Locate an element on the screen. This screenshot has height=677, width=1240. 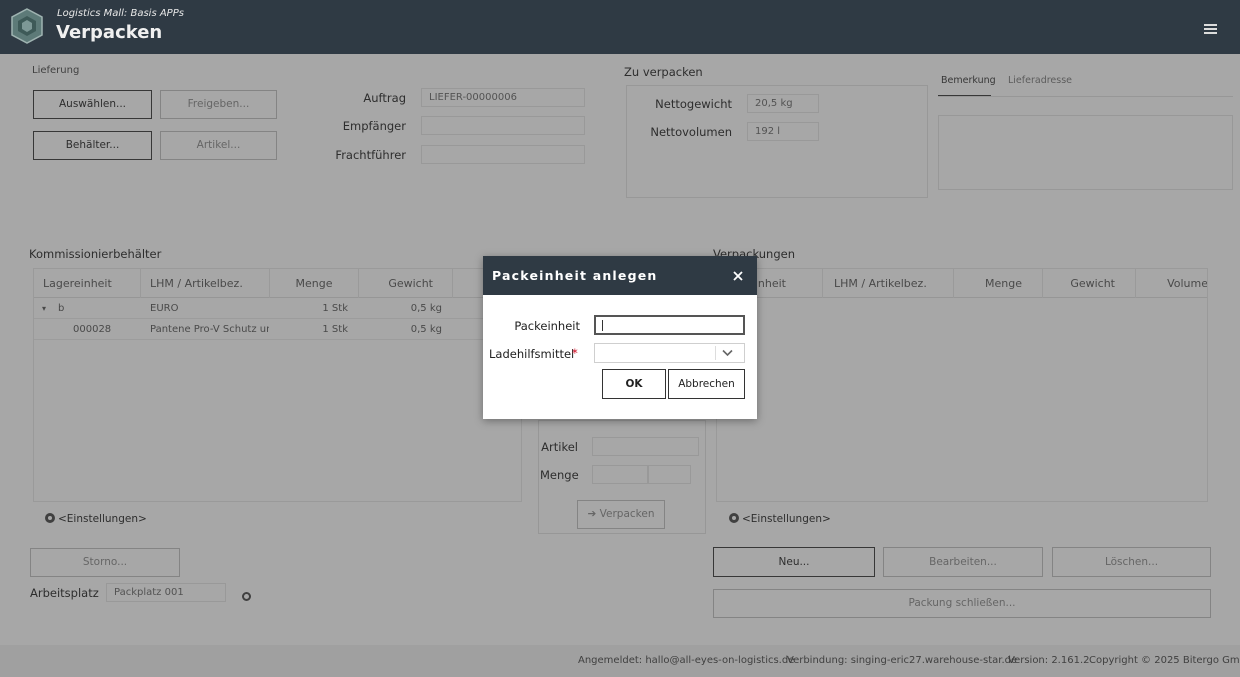
app-subtitle: Logistics Mall: Basis APPs is located at coordinates (120, 13).